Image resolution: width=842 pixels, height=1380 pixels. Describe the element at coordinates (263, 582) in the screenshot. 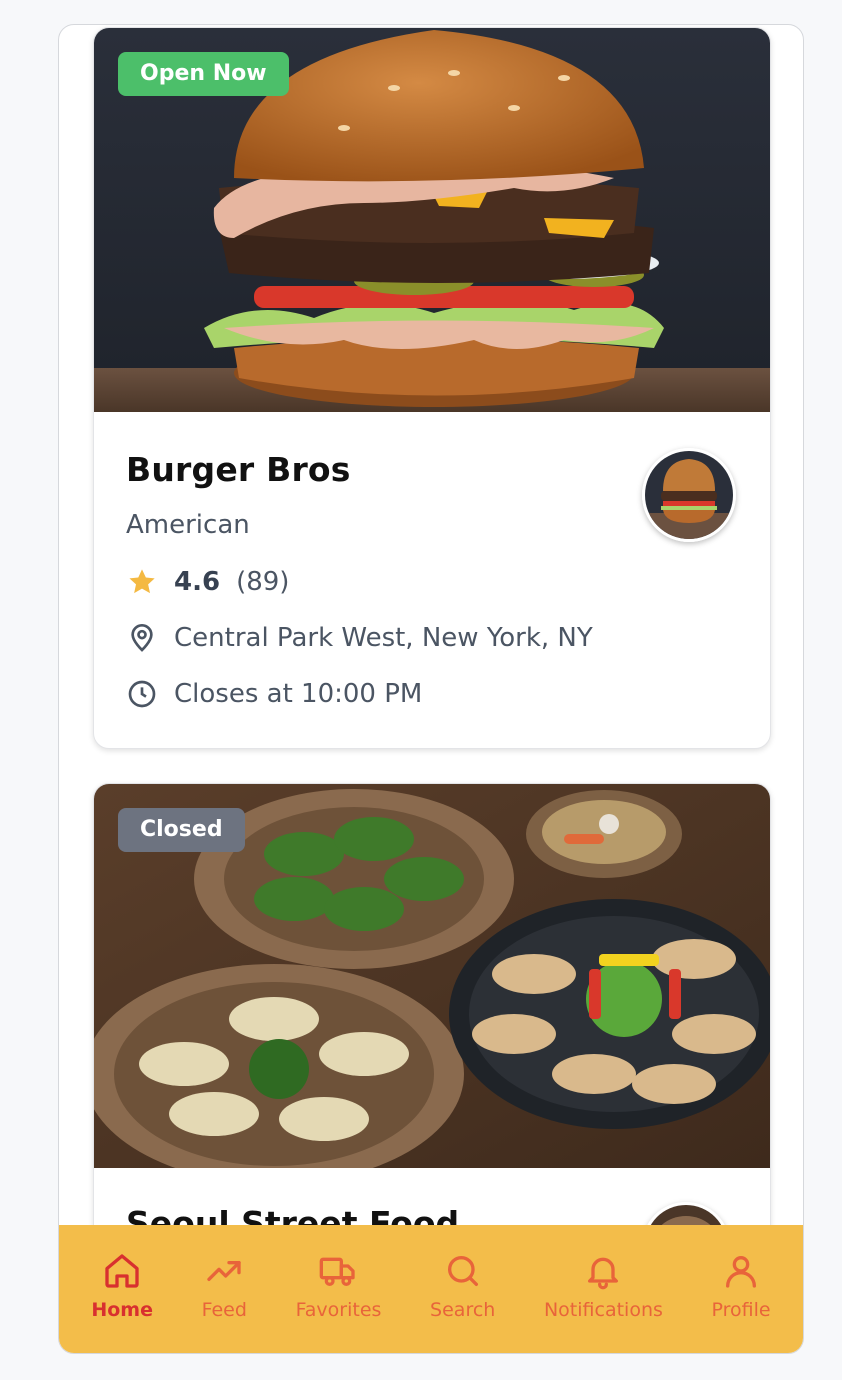

I see `review-count: (89)` at that location.